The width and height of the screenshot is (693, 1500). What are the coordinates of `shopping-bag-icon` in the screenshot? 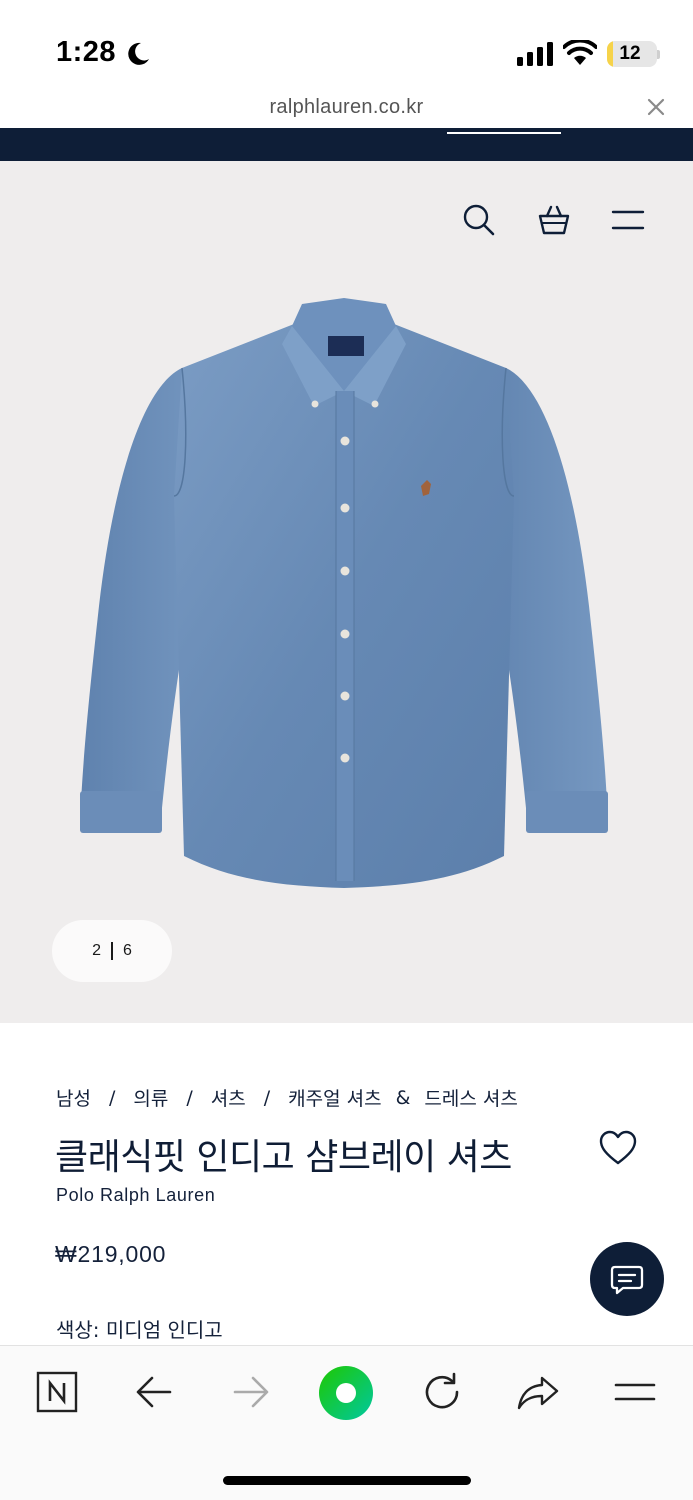 It's located at (554, 220).